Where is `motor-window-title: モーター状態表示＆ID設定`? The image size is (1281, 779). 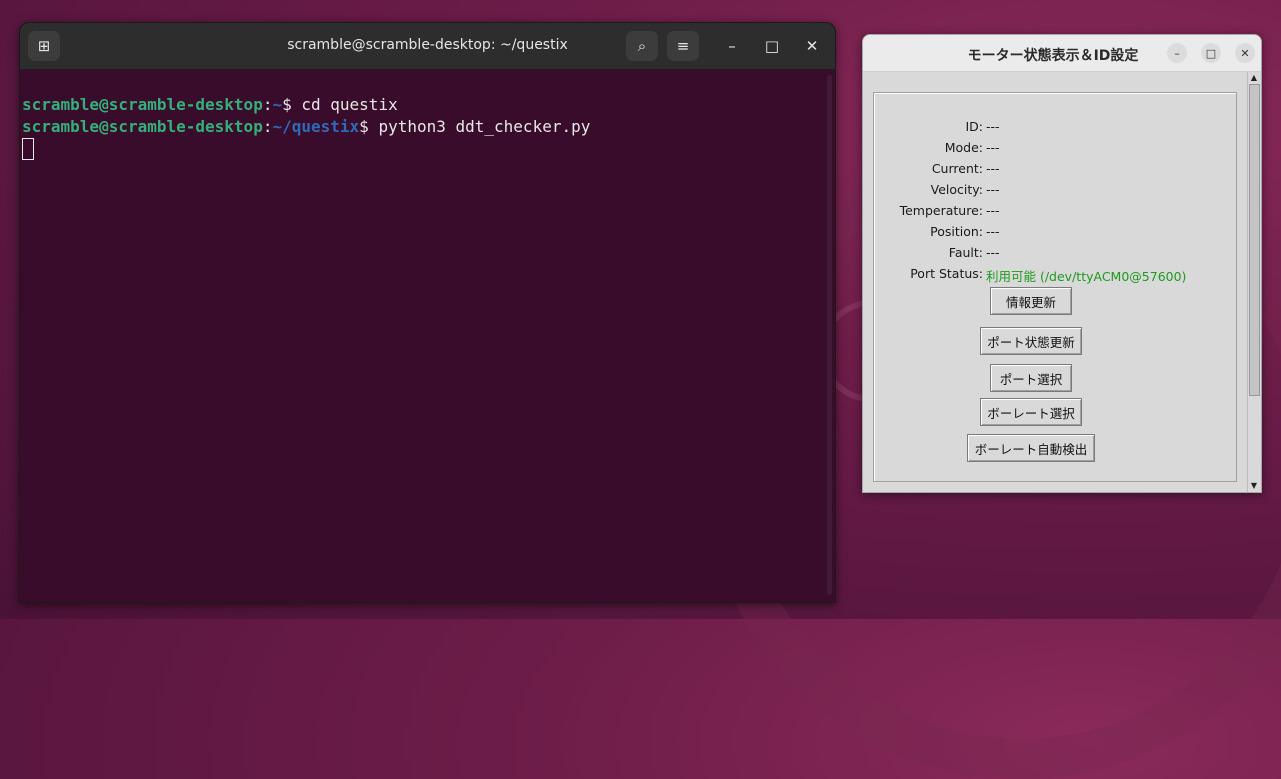
motor-window-title: モーター状態表示＆ID設定 is located at coordinates (1053, 56).